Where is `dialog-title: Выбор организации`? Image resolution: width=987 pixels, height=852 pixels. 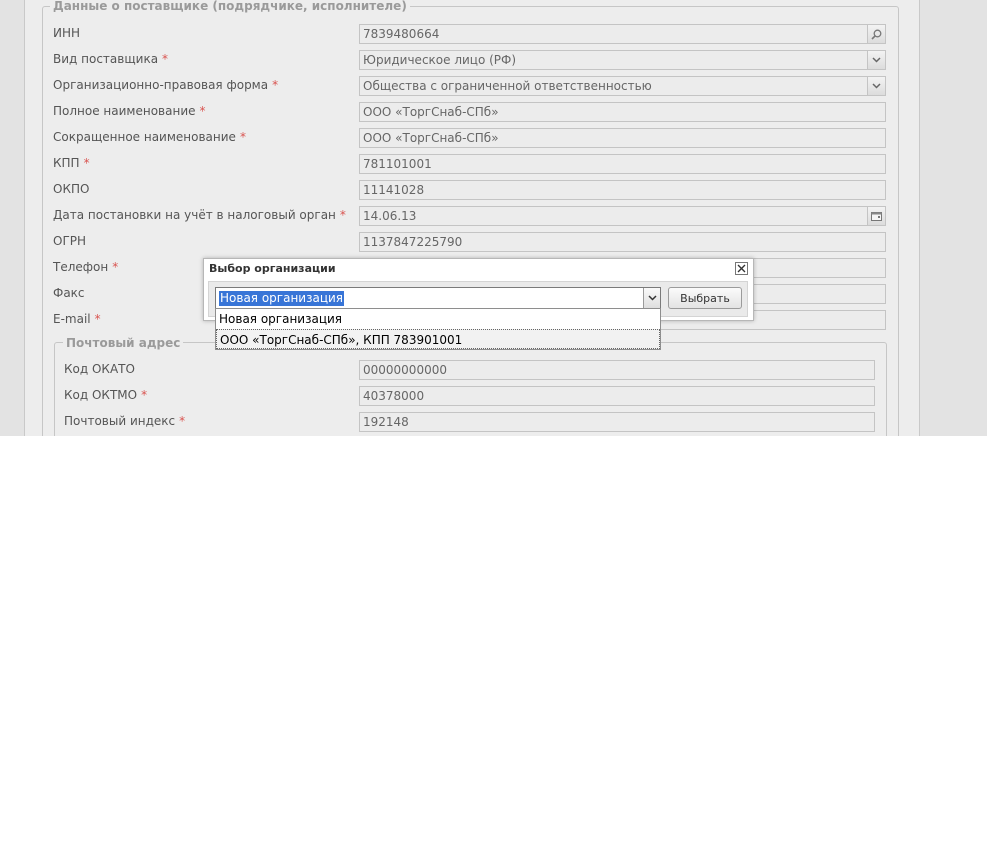
dialog-title: Выбор организации is located at coordinates (272, 268).